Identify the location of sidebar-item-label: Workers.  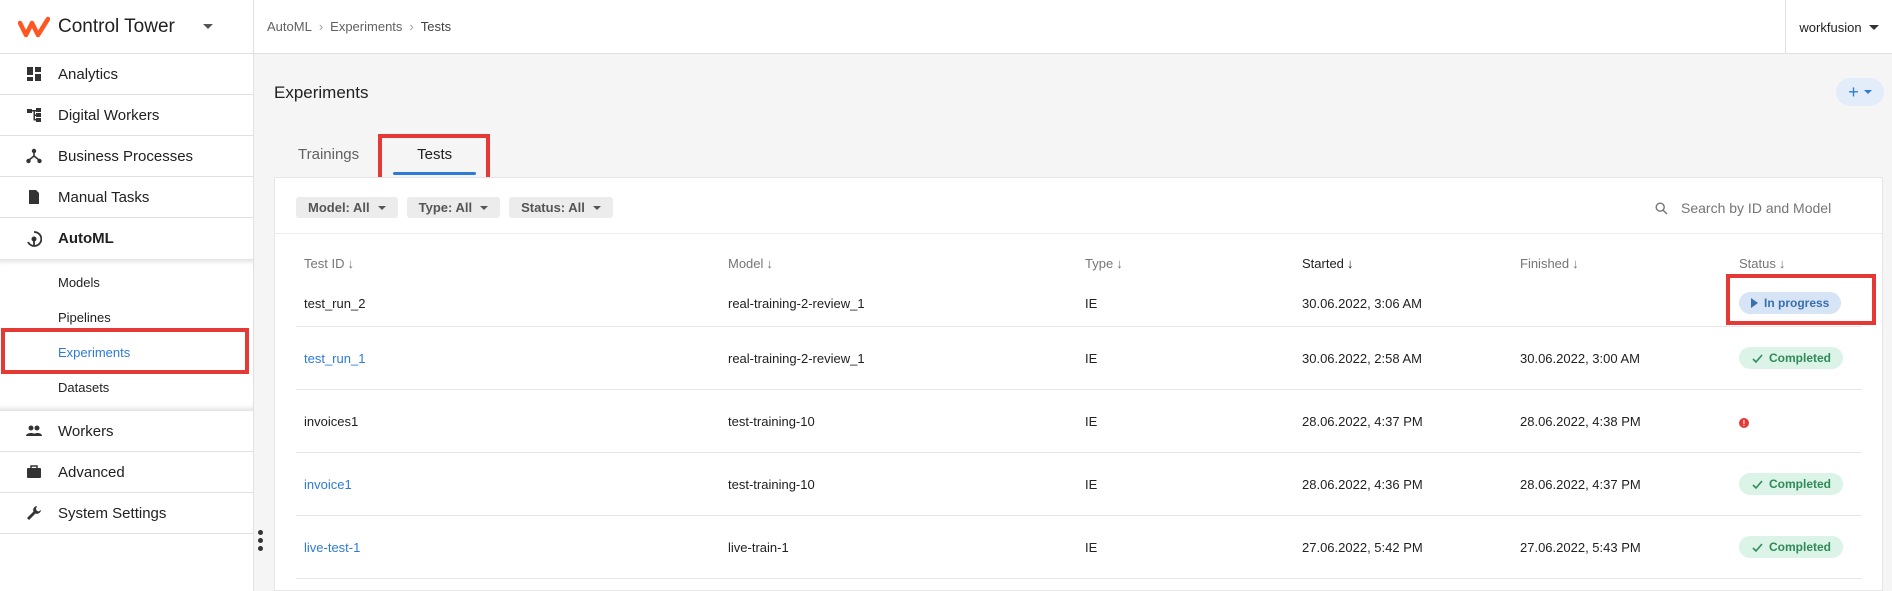
(86, 431).